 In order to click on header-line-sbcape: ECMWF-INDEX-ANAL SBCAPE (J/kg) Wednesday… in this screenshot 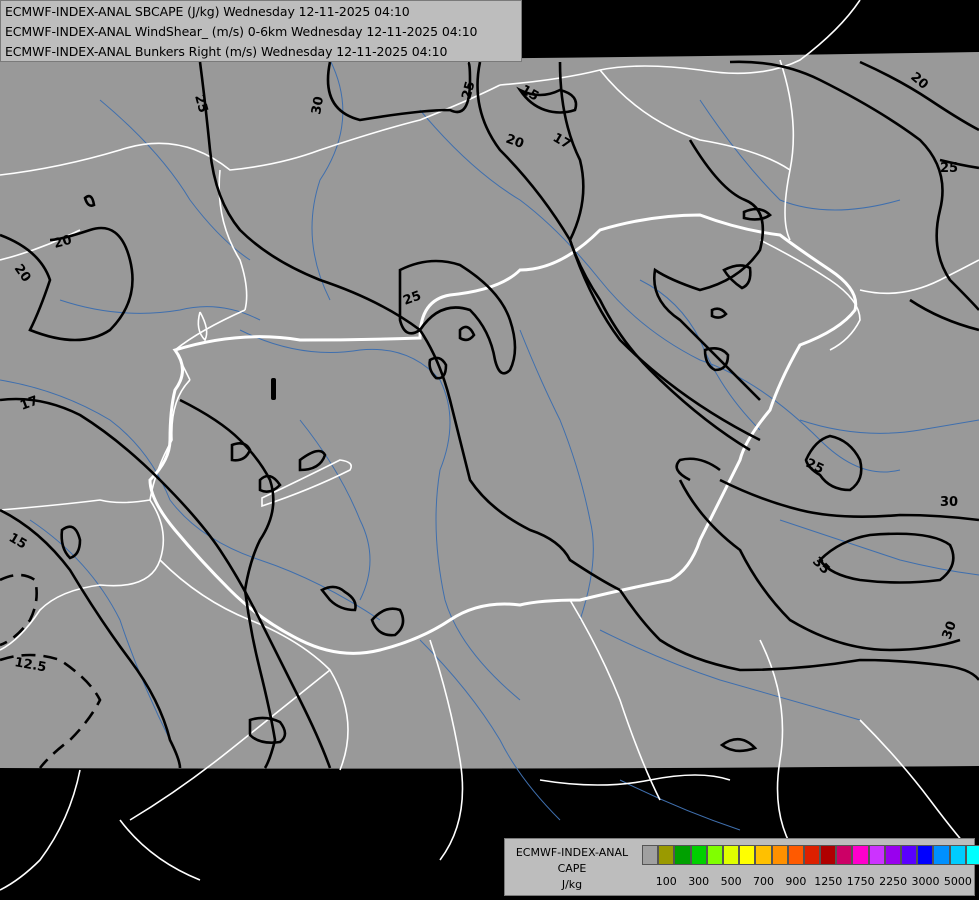, I will do `click(207, 11)`.